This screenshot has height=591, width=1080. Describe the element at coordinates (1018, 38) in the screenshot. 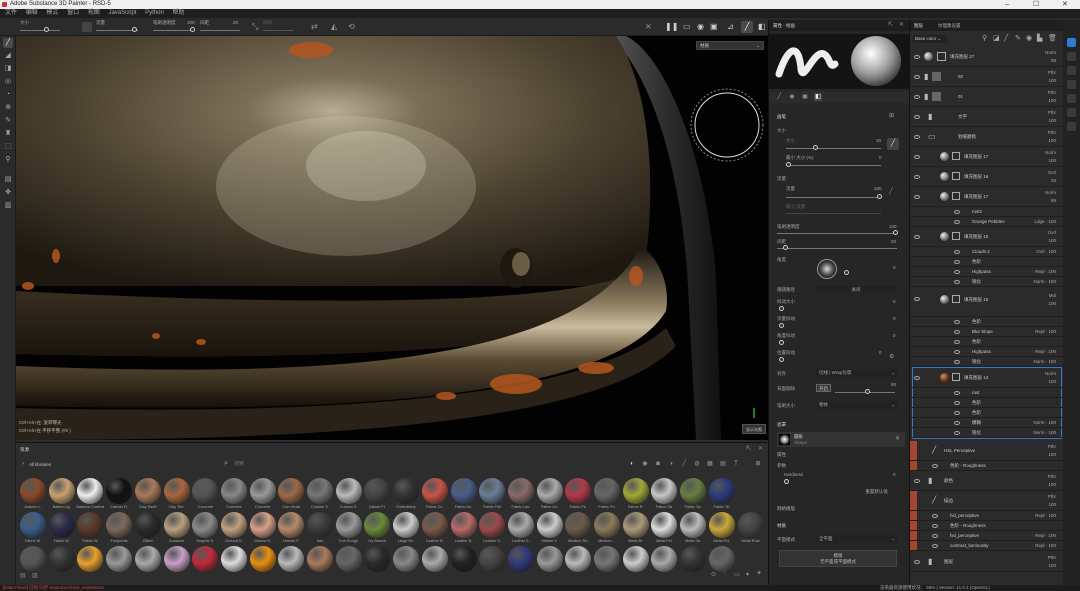

I see `add-fill-layer-icon: ✎` at that location.